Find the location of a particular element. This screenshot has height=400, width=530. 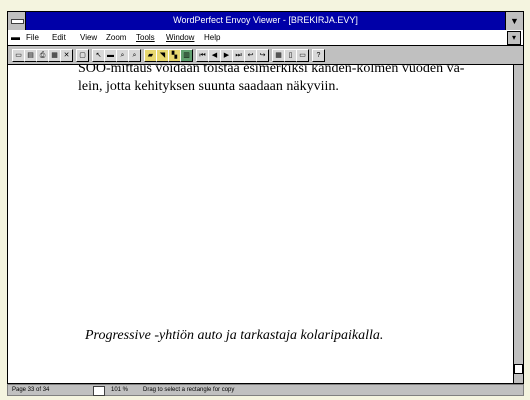

find-icon: ▦ is located at coordinates (54, 55).